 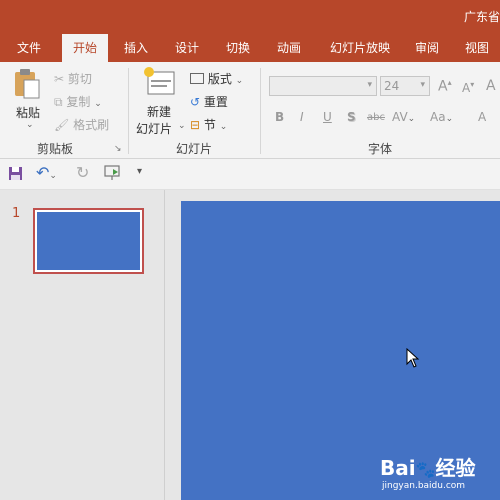 I want to click on undo-icon: ↶, so click(x=43, y=172).